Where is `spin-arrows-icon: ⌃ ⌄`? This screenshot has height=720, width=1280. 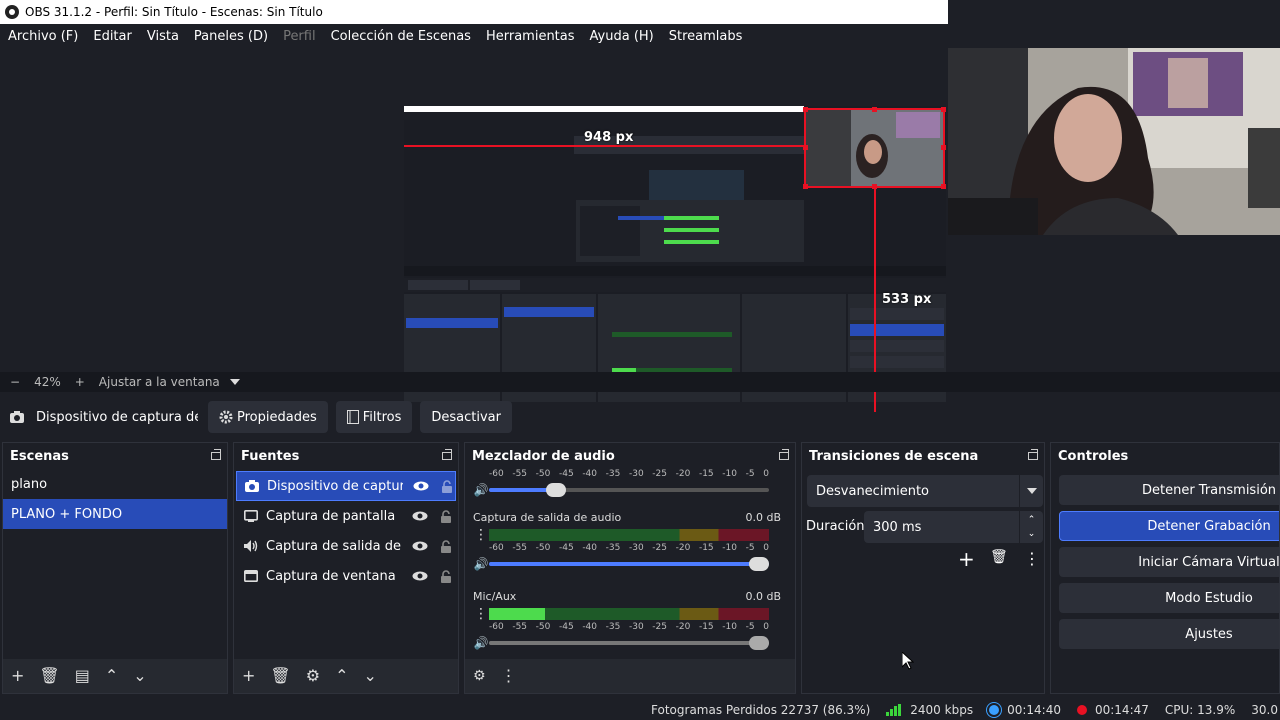 spin-arrows-icon: ⌃ ⌄ is located at coordinates (1031, 527).